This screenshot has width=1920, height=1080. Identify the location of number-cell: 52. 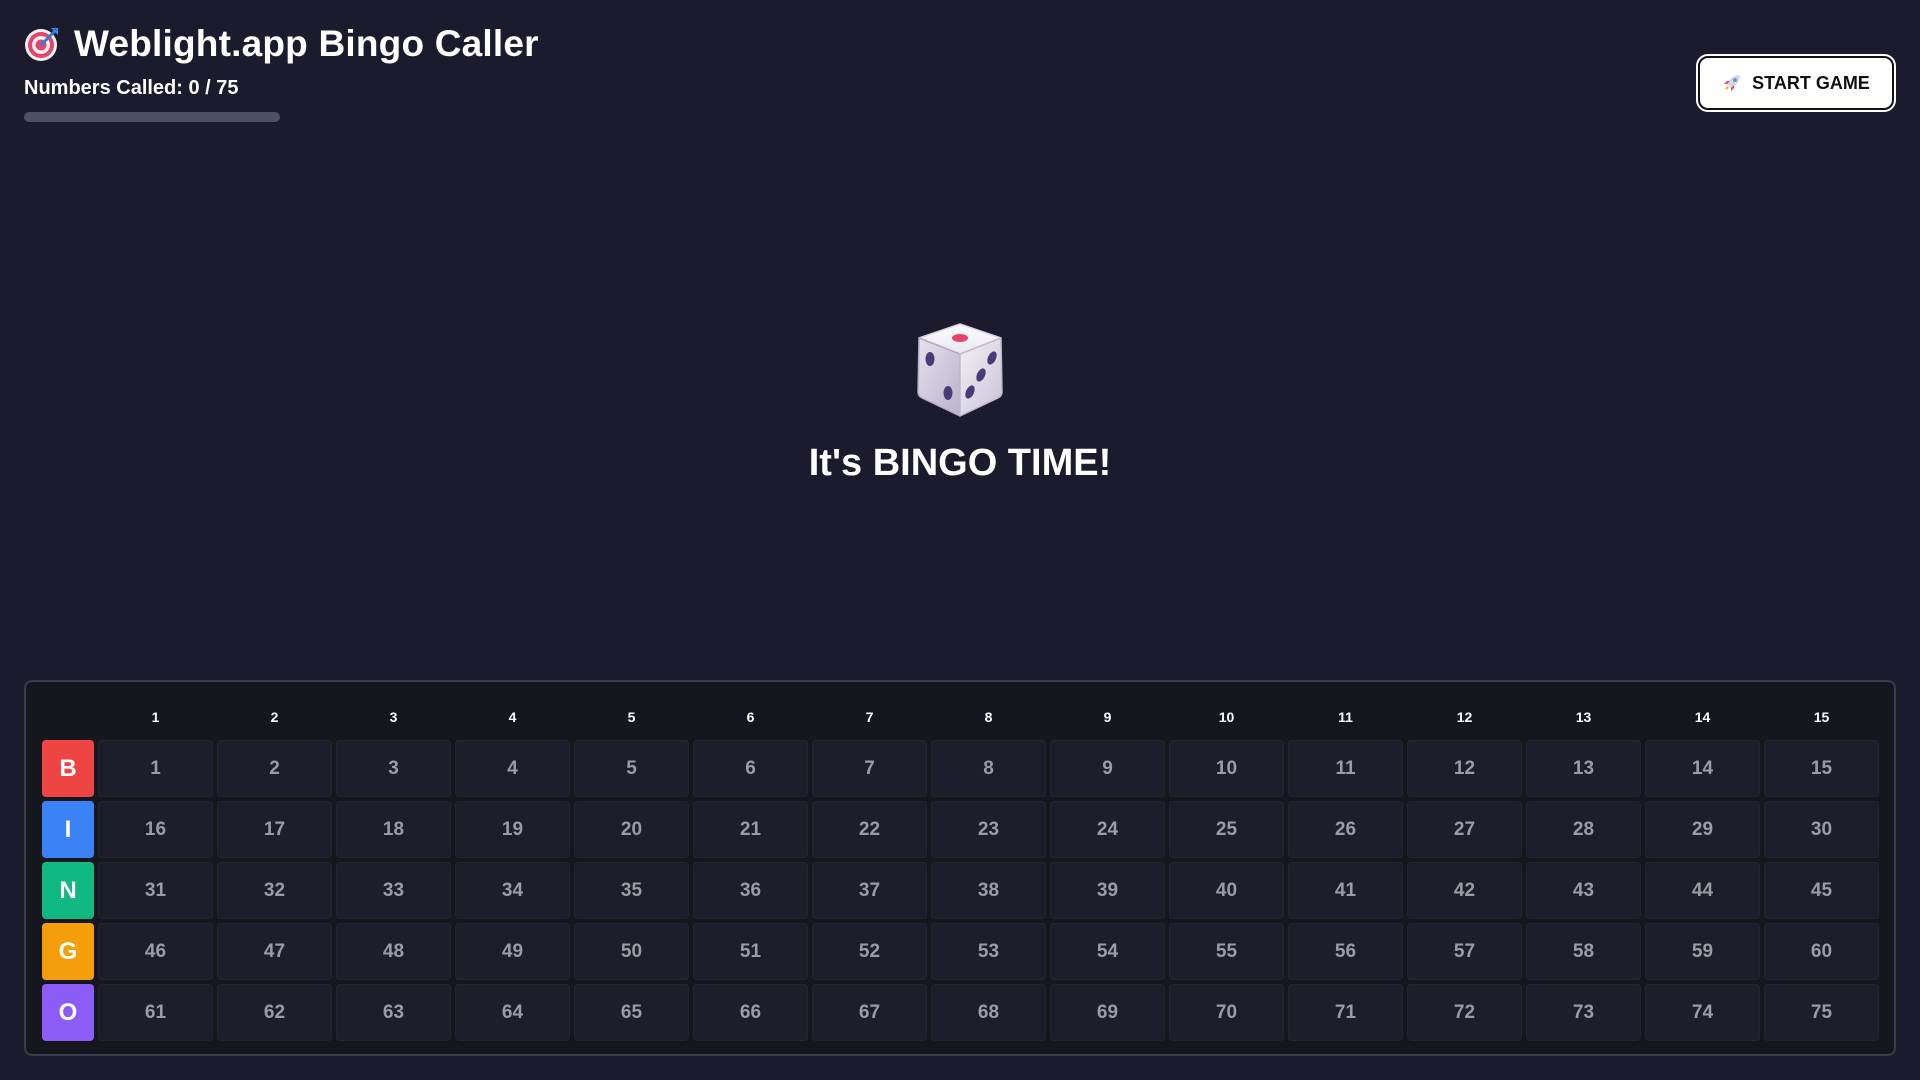
(869, 951).